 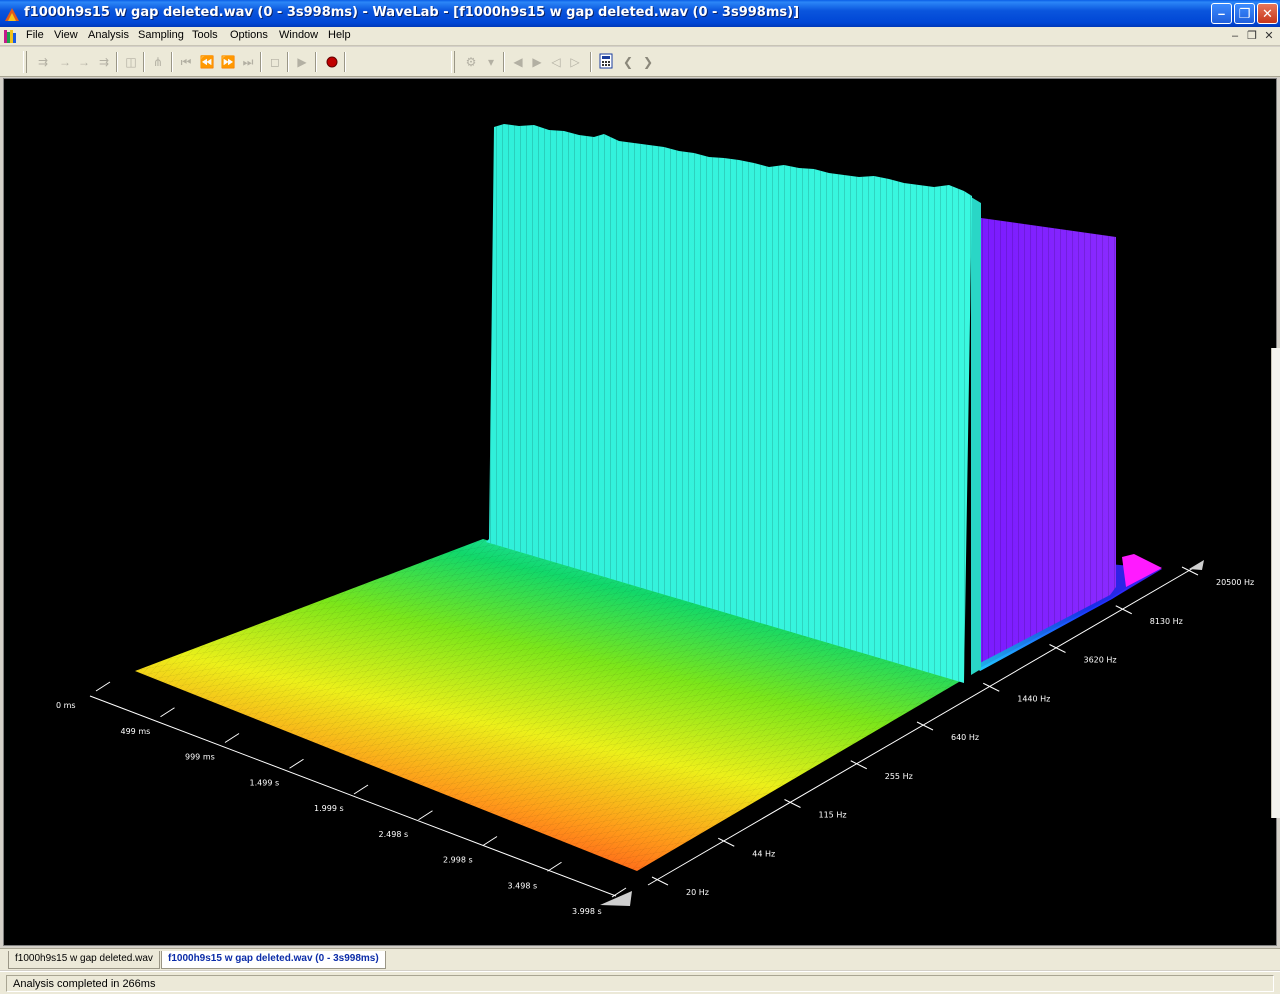 I want to click on frequency-tick-label: 3620 Hz, so click(x=1100, y=660).